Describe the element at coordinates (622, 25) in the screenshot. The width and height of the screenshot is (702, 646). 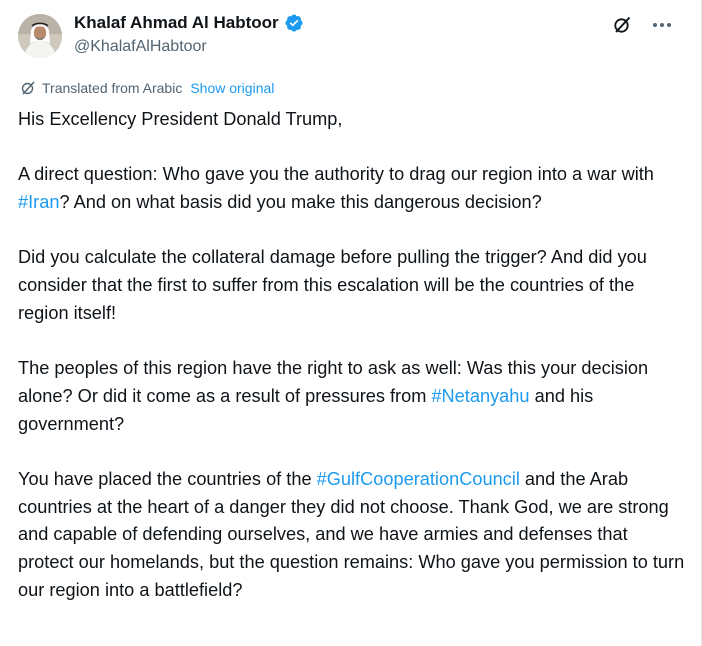
I see `grok-icon` at that location.